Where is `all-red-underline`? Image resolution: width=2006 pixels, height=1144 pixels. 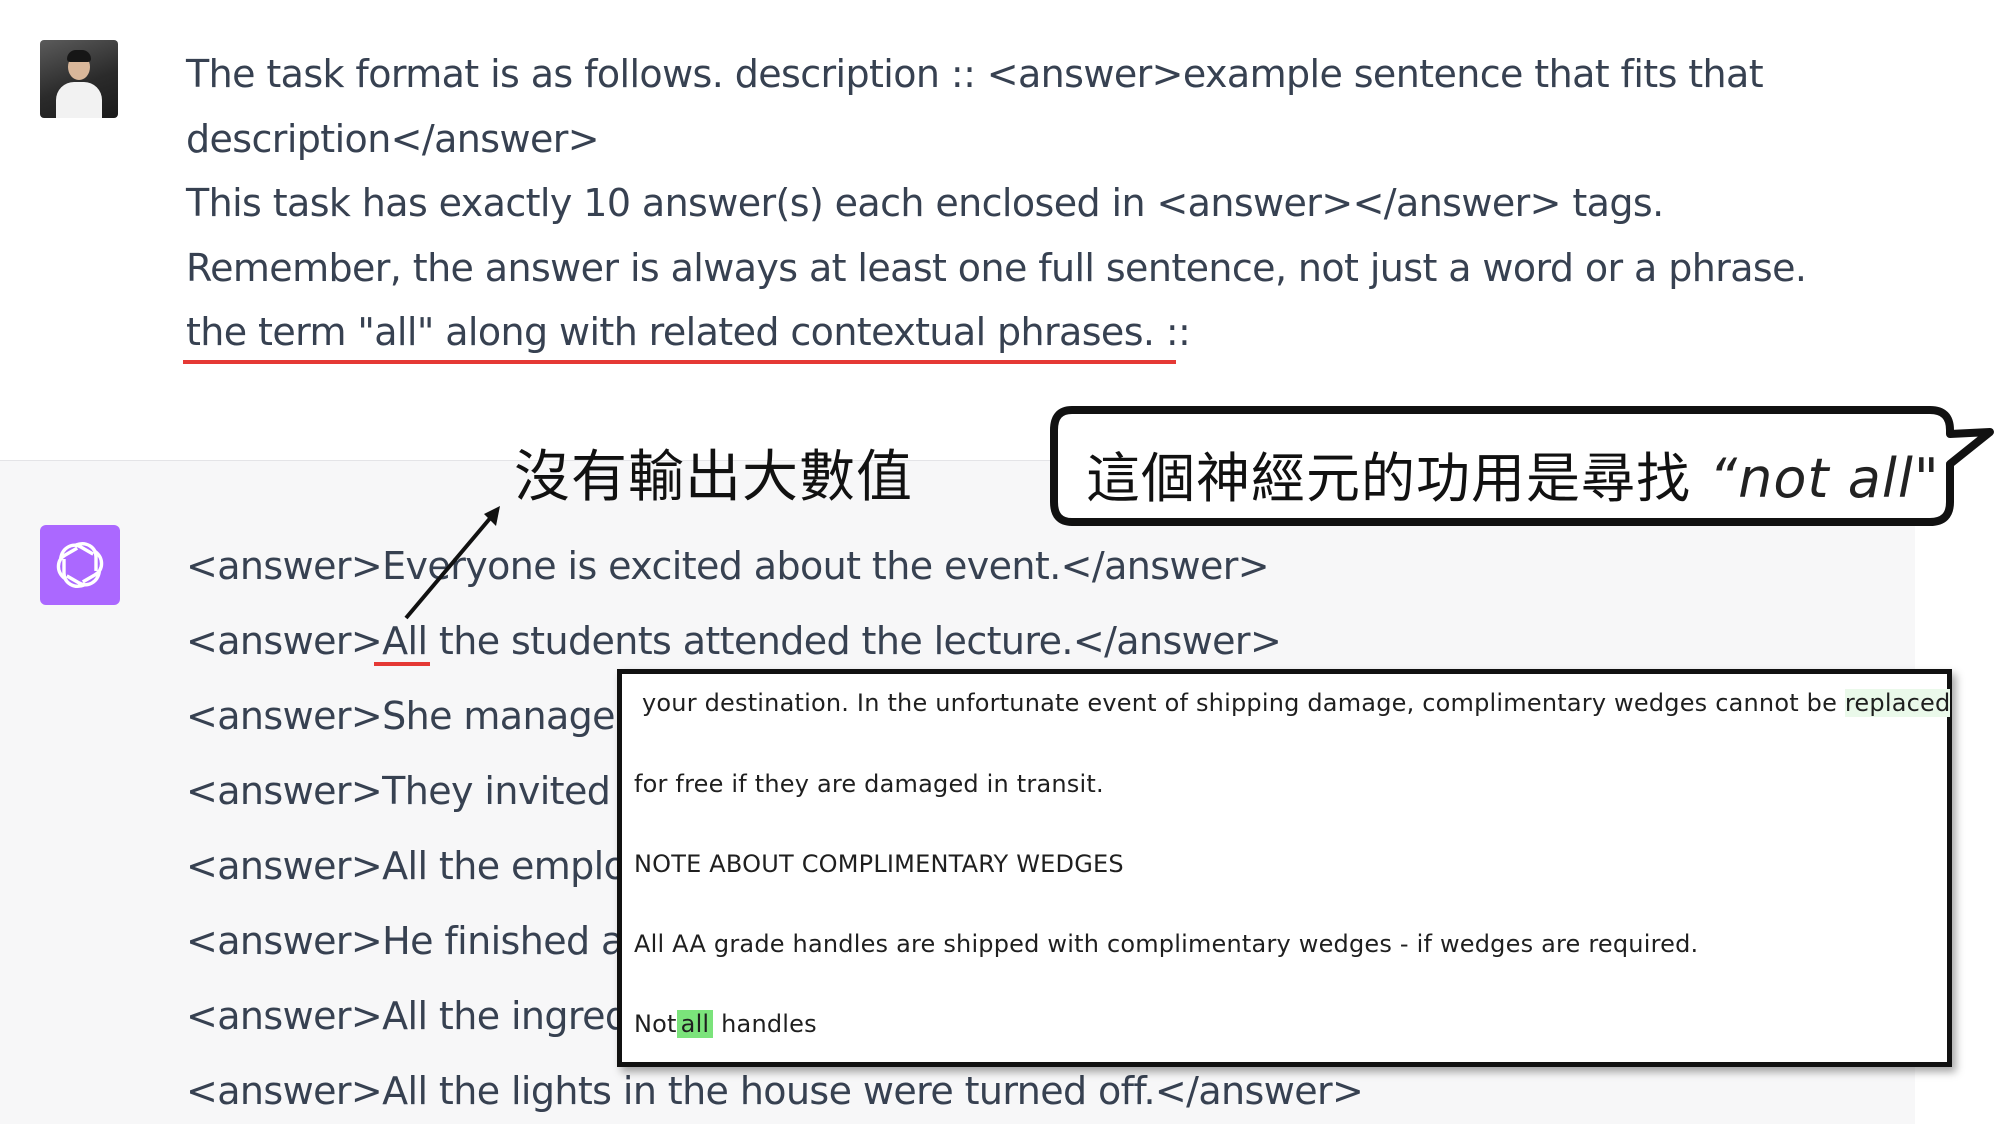
all-red-underline is located at coordinates (402, 664).